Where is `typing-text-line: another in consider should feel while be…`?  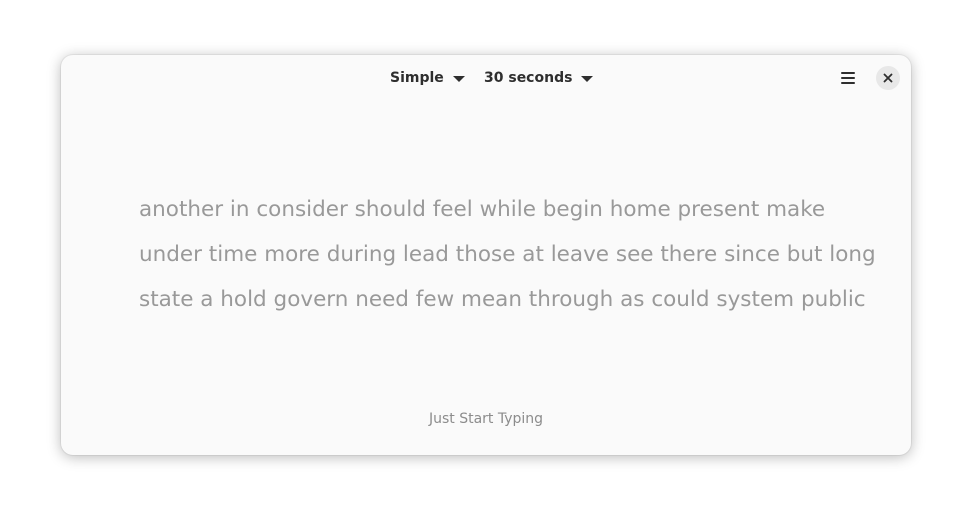
typing-text-line: another in consider should feel while be… is located at coordinates (482, 209).